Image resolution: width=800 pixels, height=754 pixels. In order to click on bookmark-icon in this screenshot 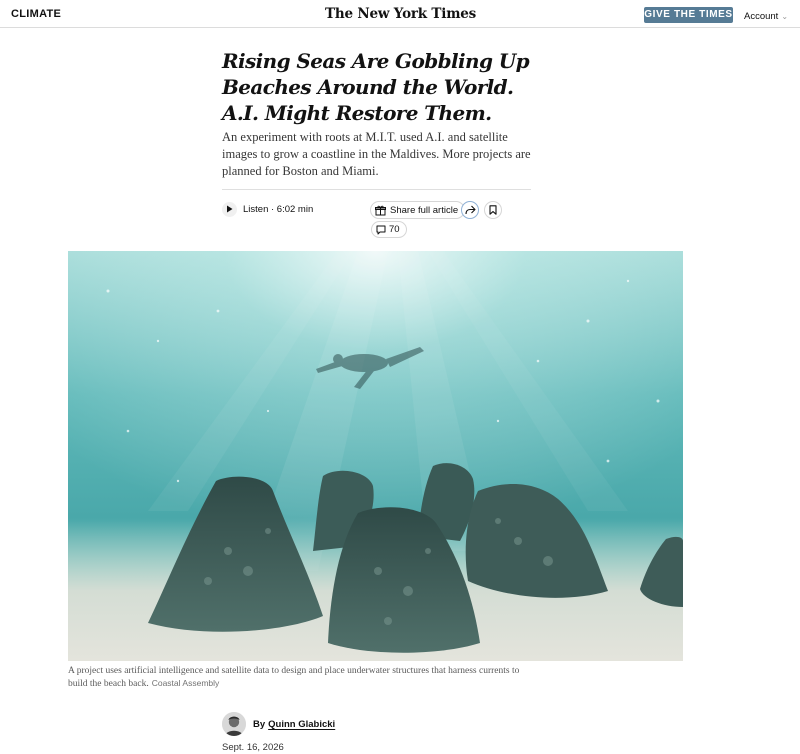, I will do `click(493, 210)`.